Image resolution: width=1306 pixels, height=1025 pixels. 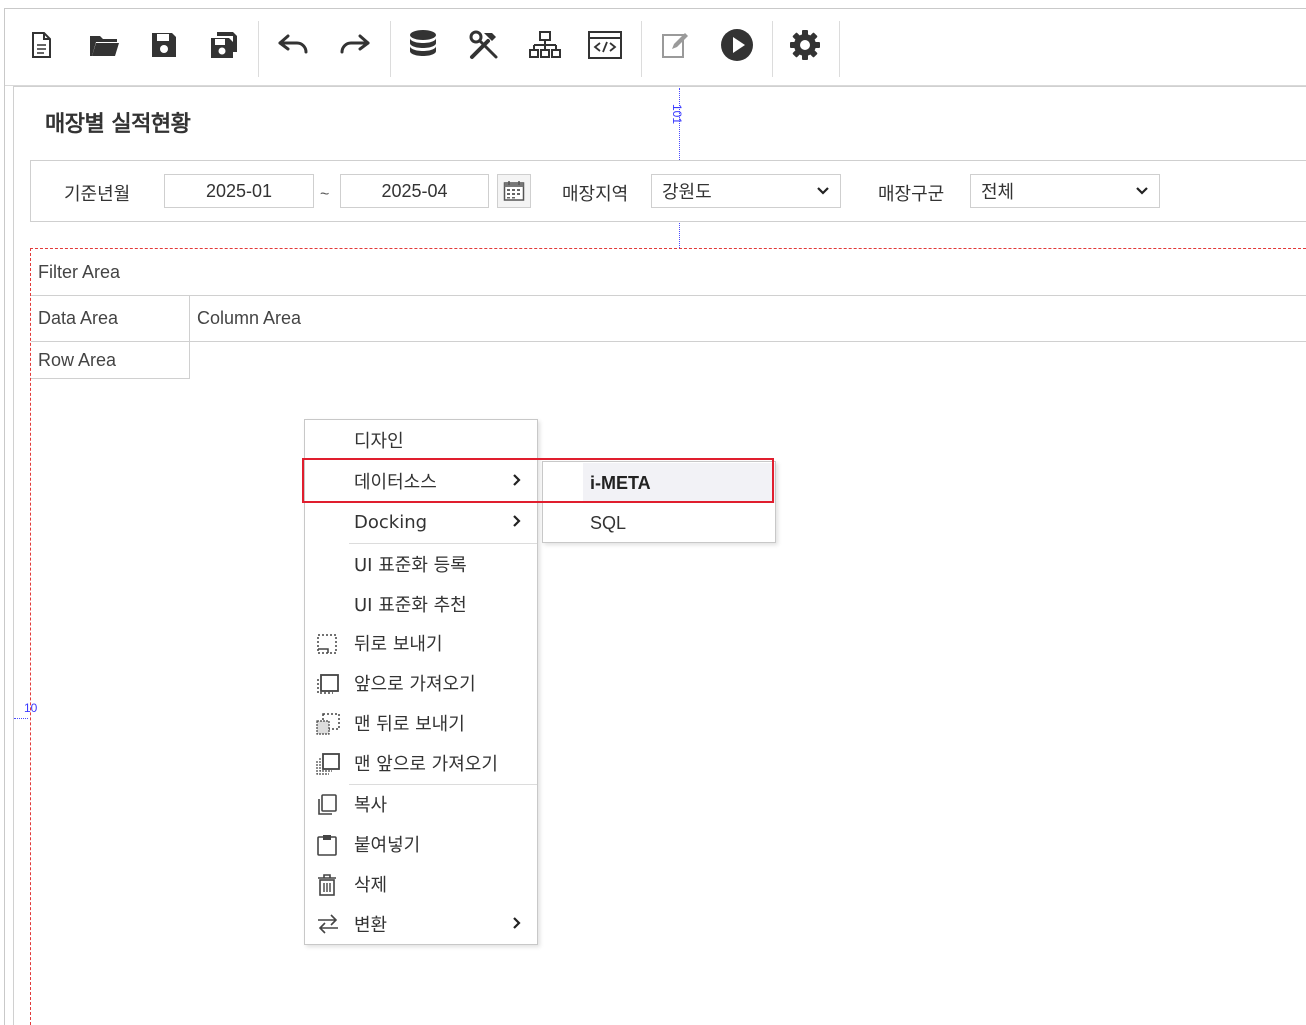 What do you see at coordinates (327, 845) in the screenshot?
I see `clipboard-icon` at bounding box center [327, 845].